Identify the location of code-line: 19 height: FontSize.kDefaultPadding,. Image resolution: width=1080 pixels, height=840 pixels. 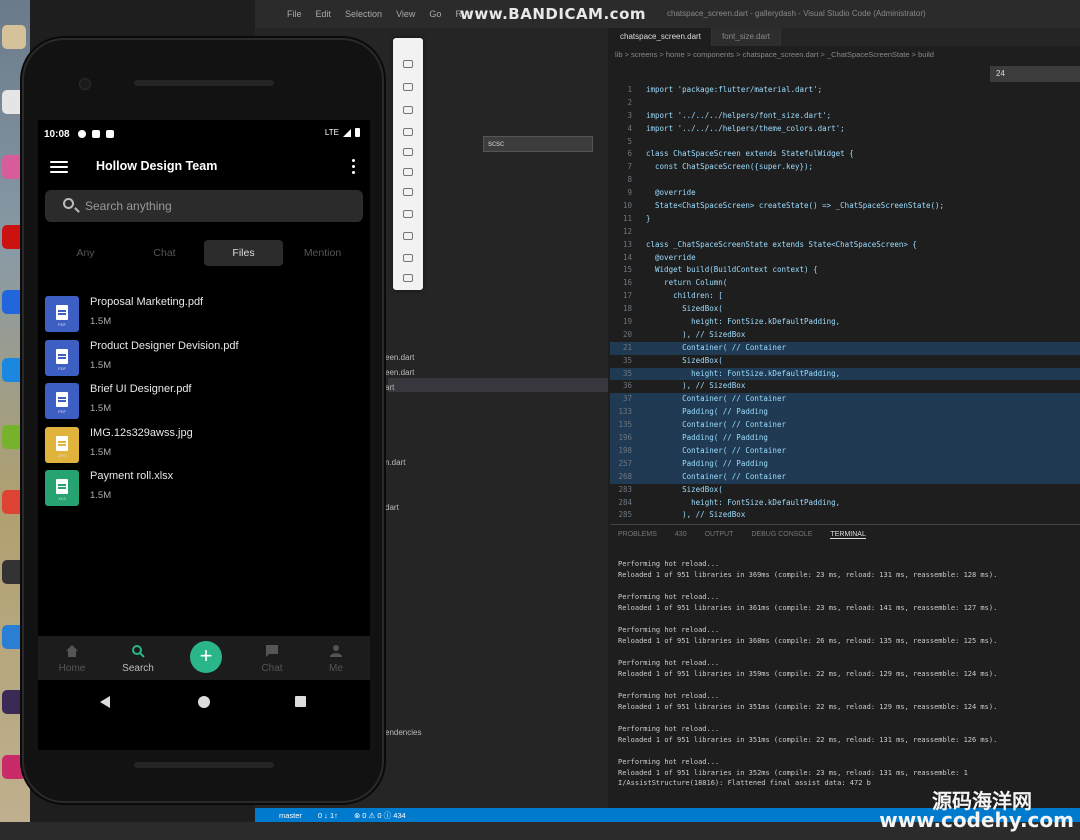
(845, 322).